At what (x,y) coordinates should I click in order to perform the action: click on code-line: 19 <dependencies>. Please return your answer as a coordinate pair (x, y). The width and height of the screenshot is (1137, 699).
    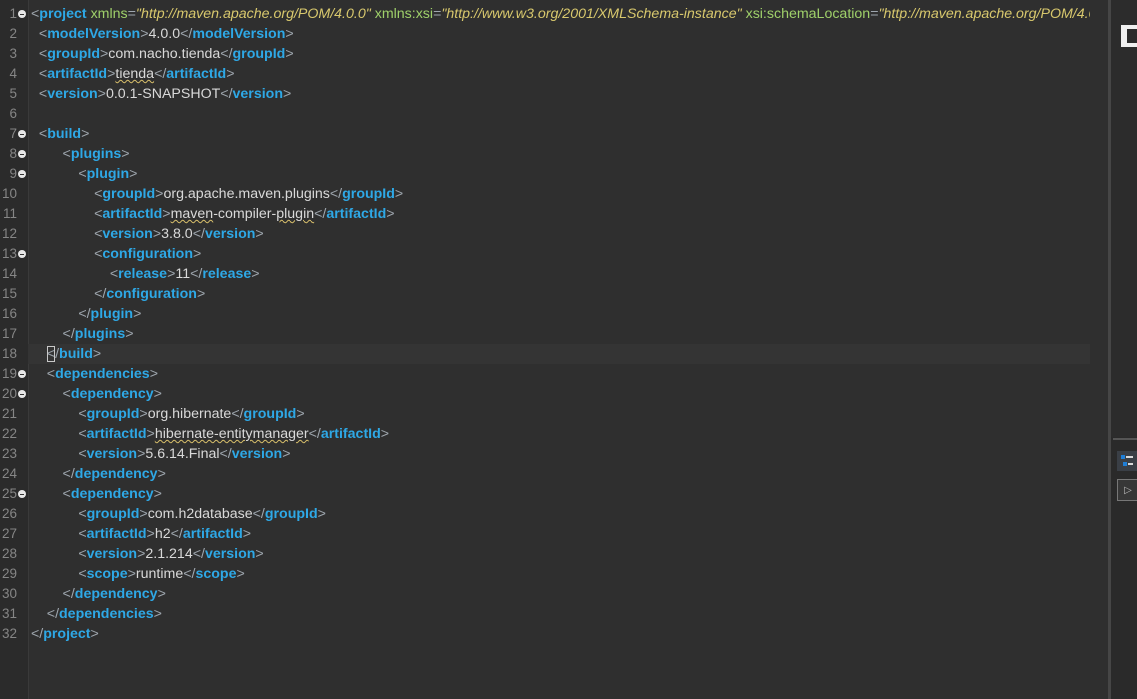
    Looking at the image, I should click on (546, 374).